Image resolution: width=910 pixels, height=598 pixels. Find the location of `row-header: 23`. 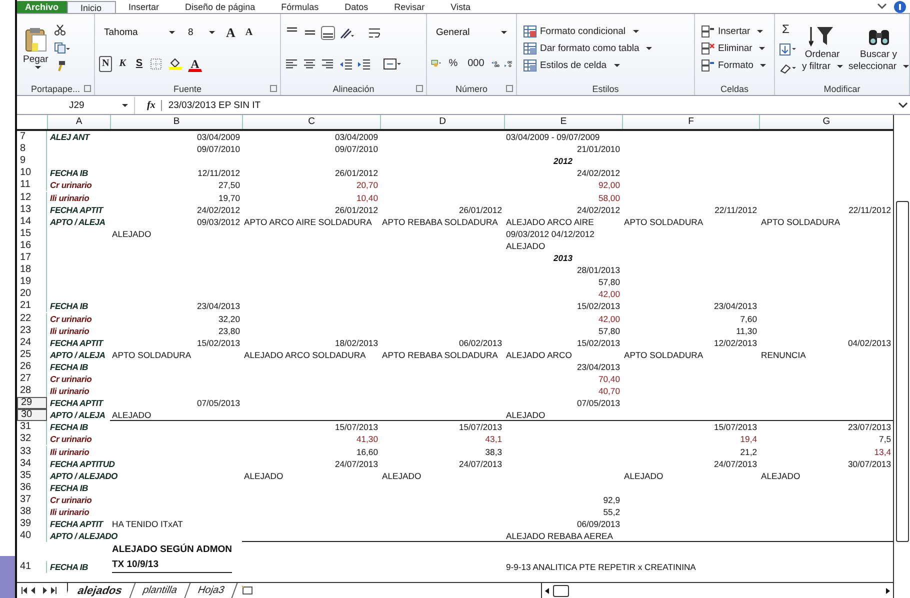

row-header: 23 is located at coordinates (32, 330).